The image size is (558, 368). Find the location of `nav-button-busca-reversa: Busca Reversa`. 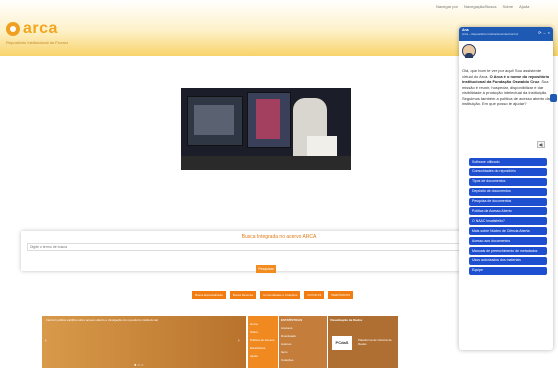

nav-button-busca-reversa: Busca Reversa is located at coordinates (243, 295).